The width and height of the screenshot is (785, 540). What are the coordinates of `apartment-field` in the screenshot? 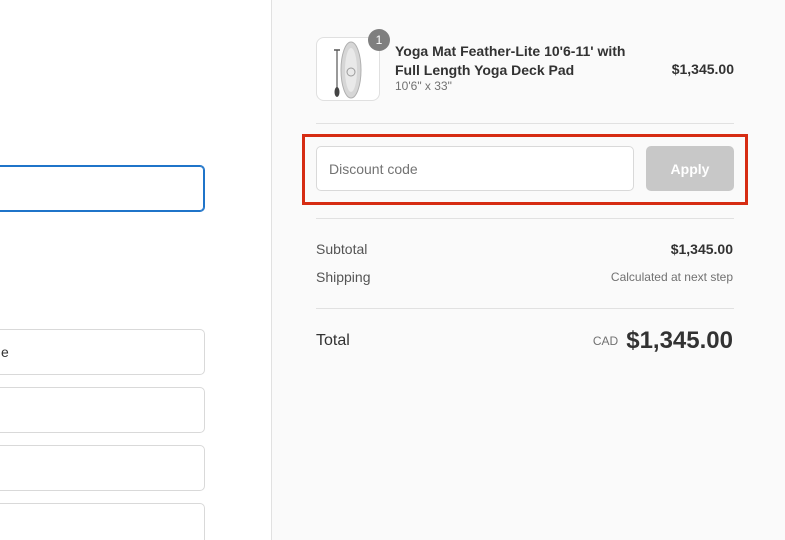 It's located at (102, 410).